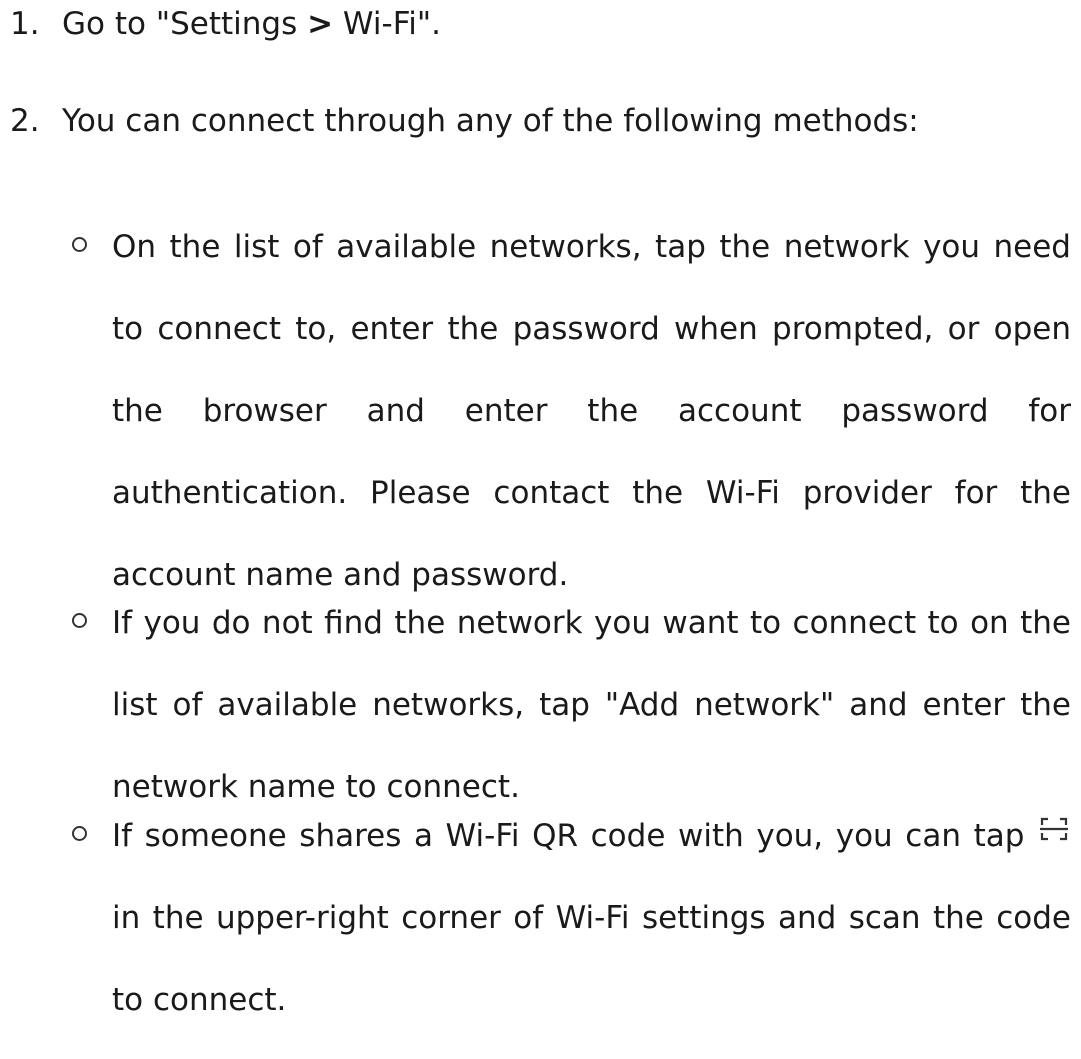 This screenshot has height=1059, width=1081. I want to click on step-text-end: Wi-Fi"., so click(387, 24).